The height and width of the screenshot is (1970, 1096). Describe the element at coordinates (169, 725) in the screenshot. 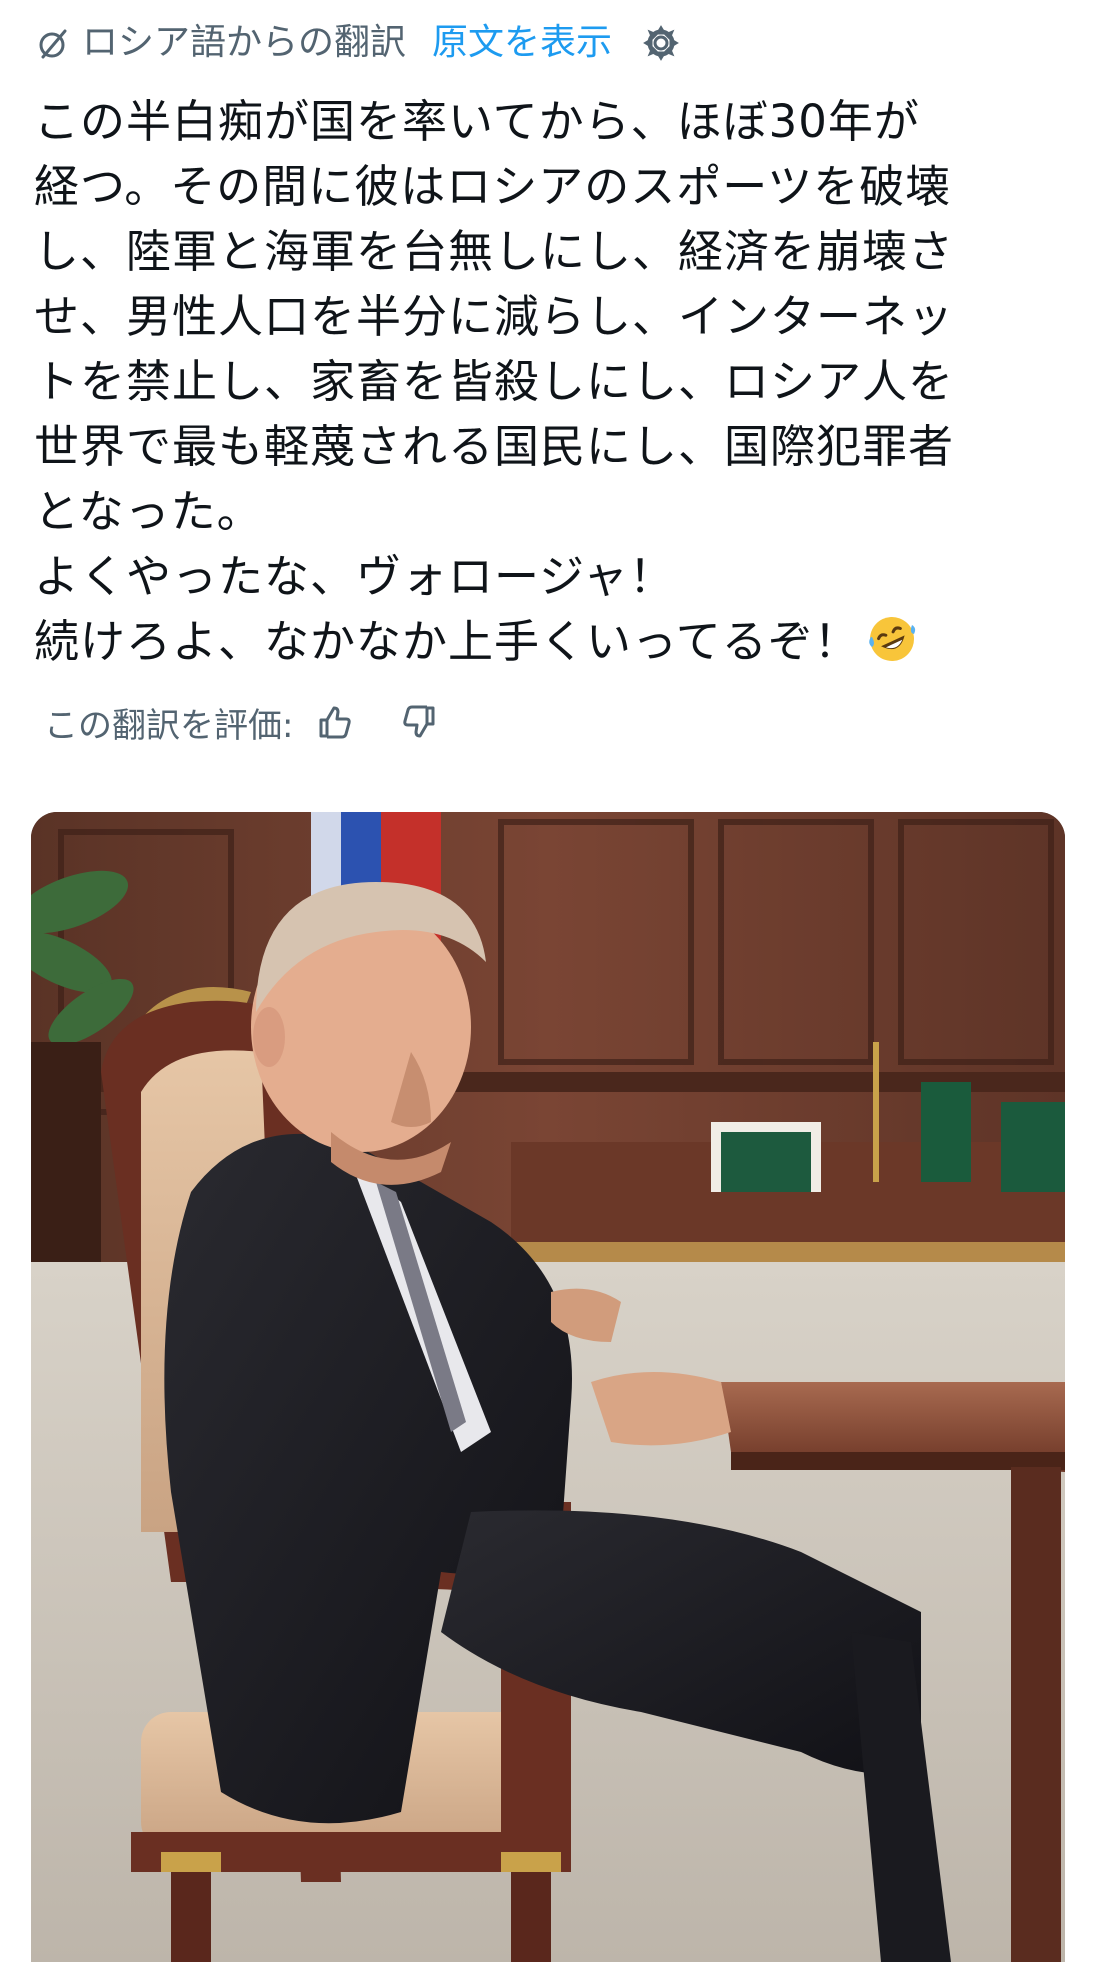

I see `rate-translation-label: この翻訳を評価:` at that location.